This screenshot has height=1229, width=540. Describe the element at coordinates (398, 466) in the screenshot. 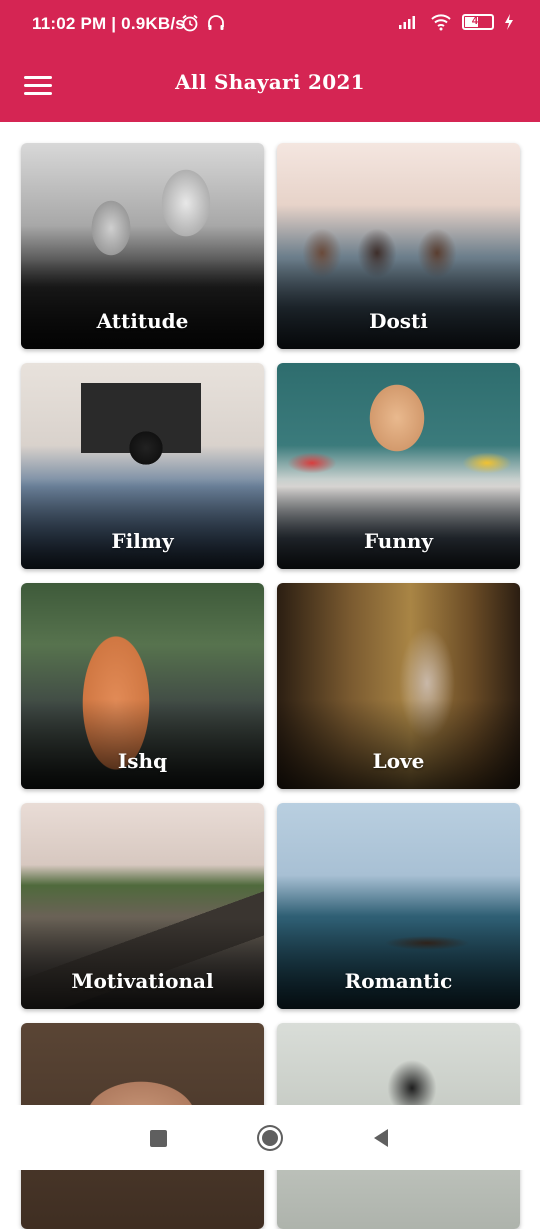

I see `category-card-funny: Funny` at that location.